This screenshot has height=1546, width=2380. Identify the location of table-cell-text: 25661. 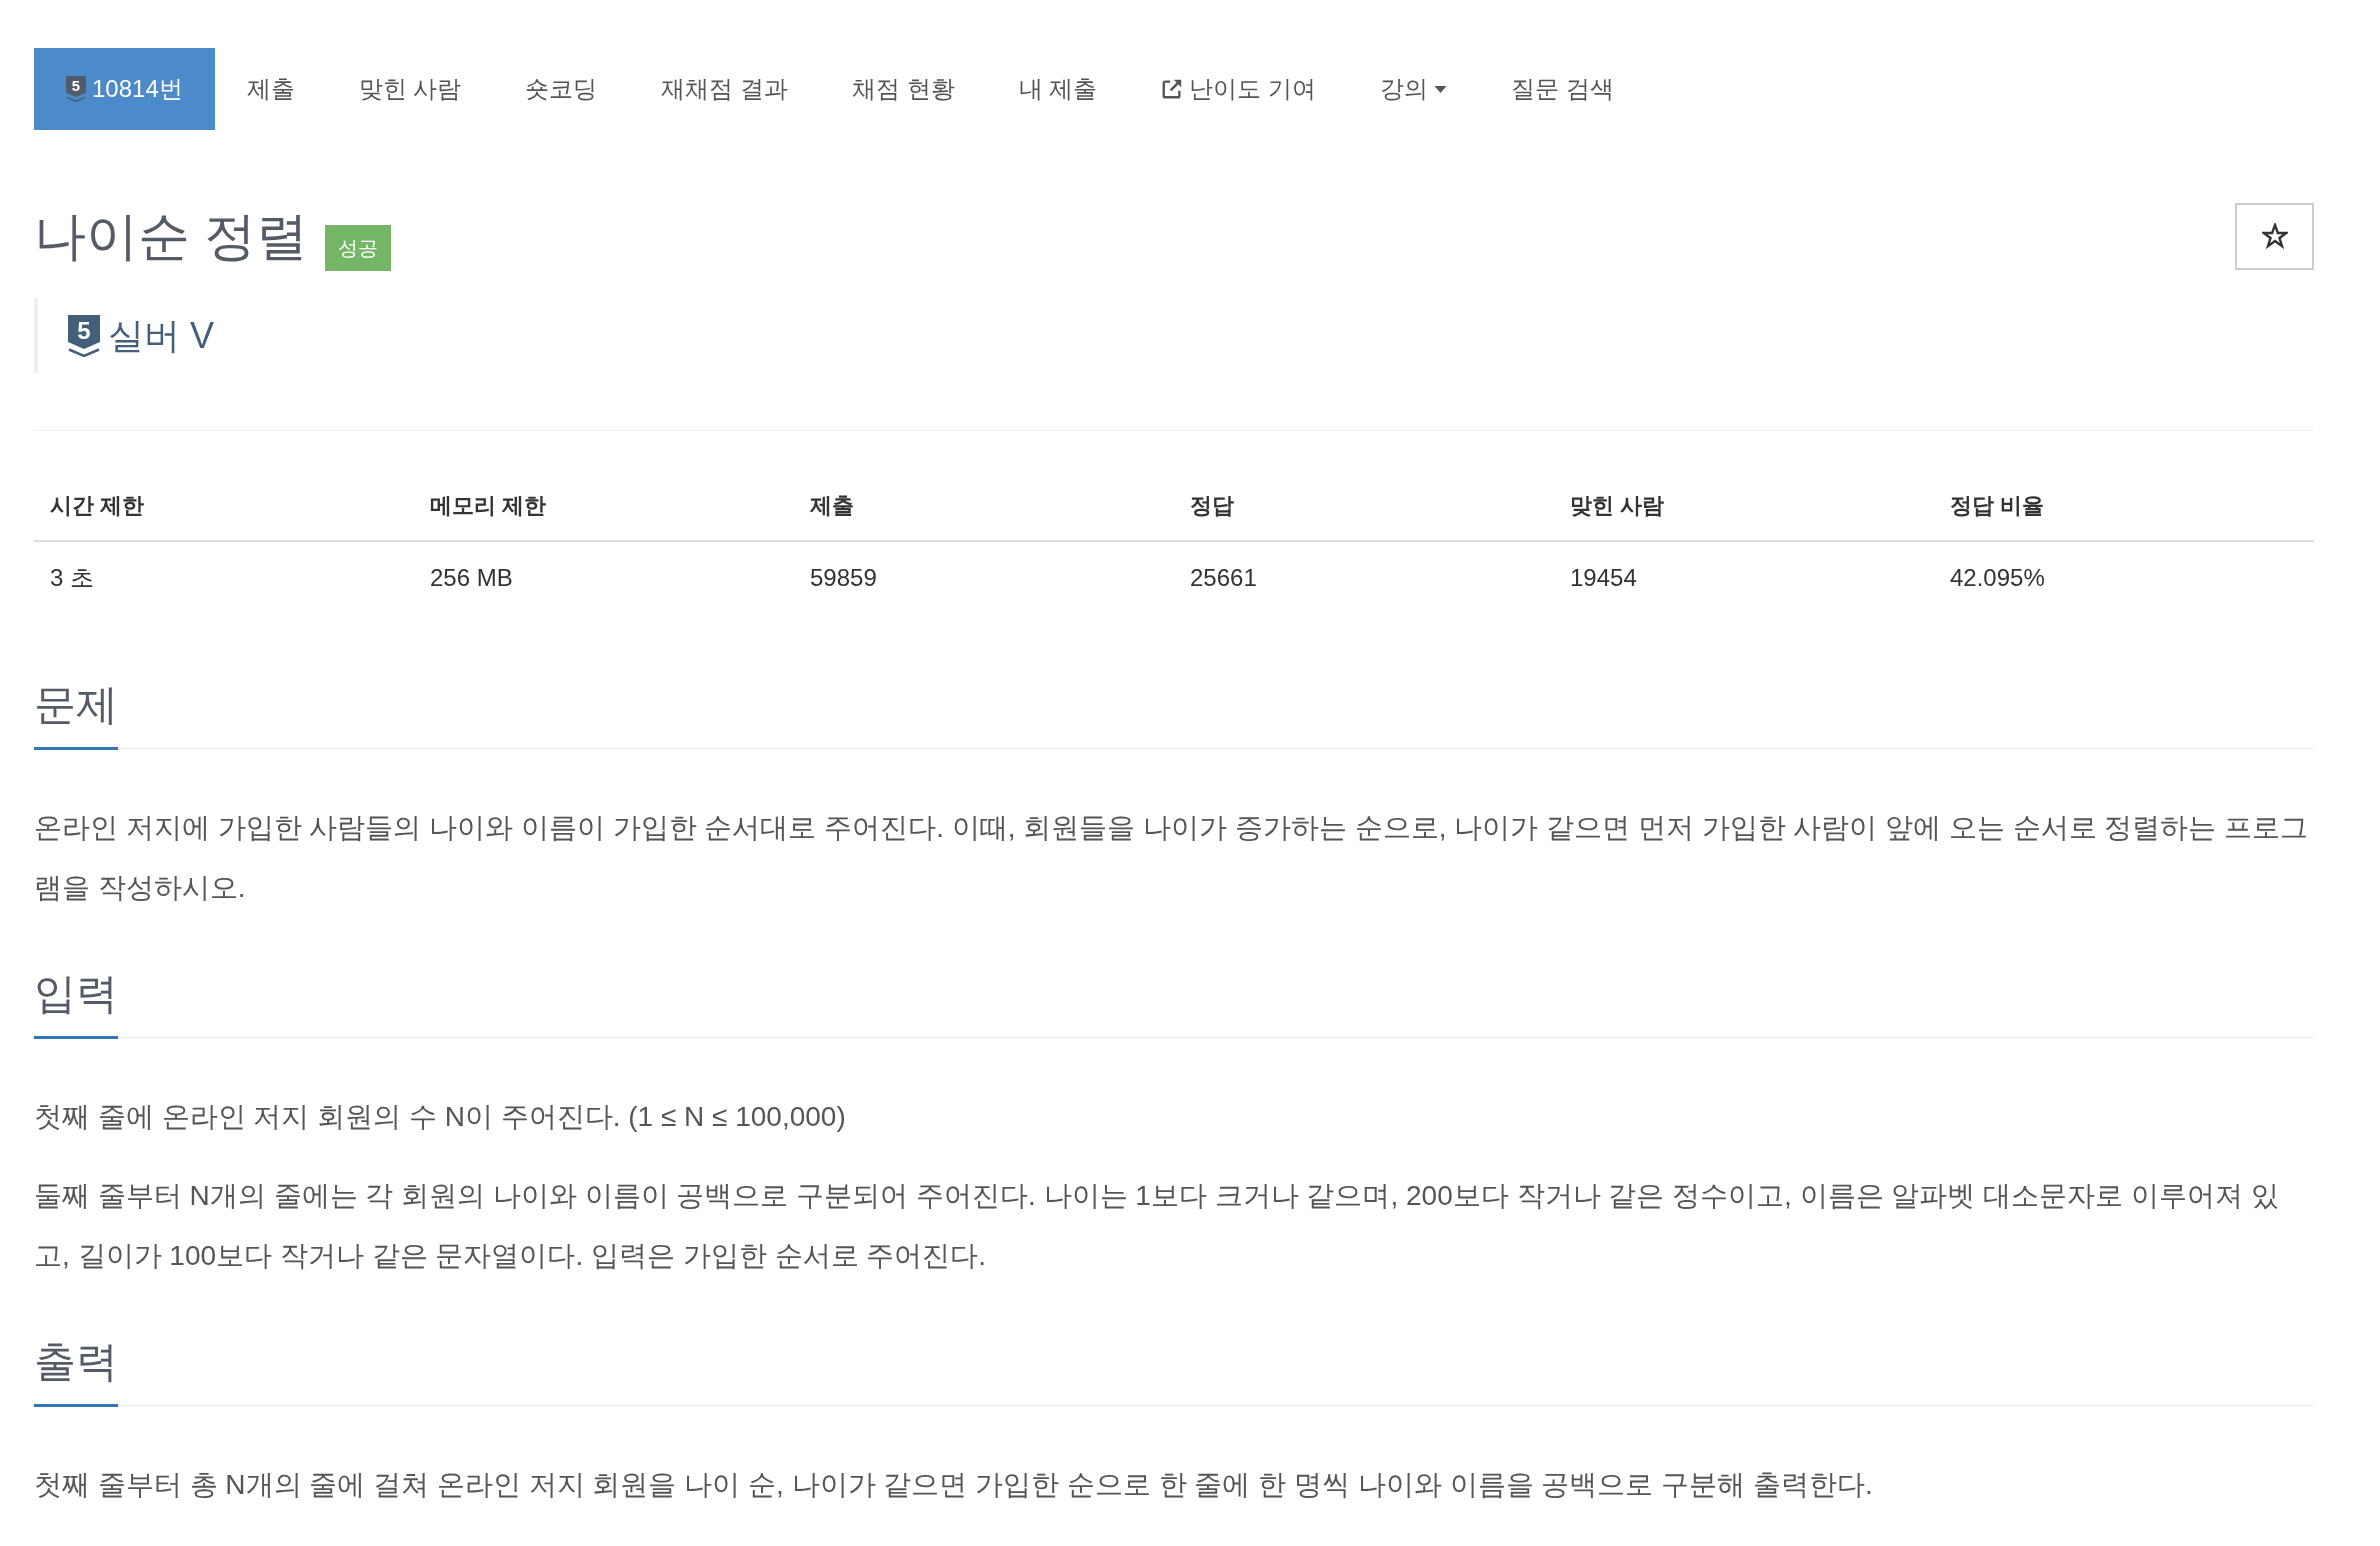
(1223, 578).